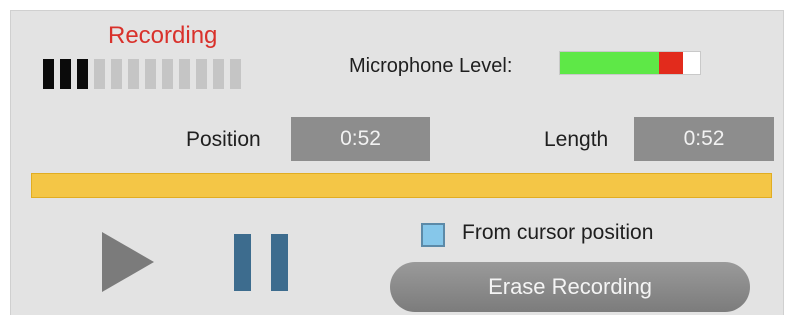 The width and height of the screenshot is (788, 315). Describe the element at coordinates (570, 287) in the screenshot. I see `erase-recording-button: Erase Recording` at that location.